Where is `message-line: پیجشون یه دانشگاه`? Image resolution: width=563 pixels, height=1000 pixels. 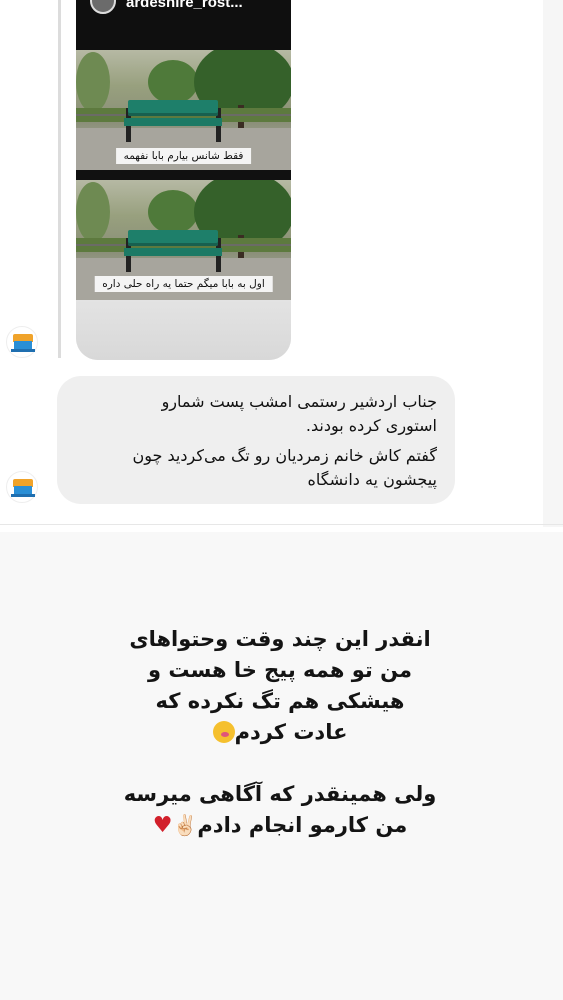 message-line: پیجشون یه دانشگاه is located at coordinates (372, 479).